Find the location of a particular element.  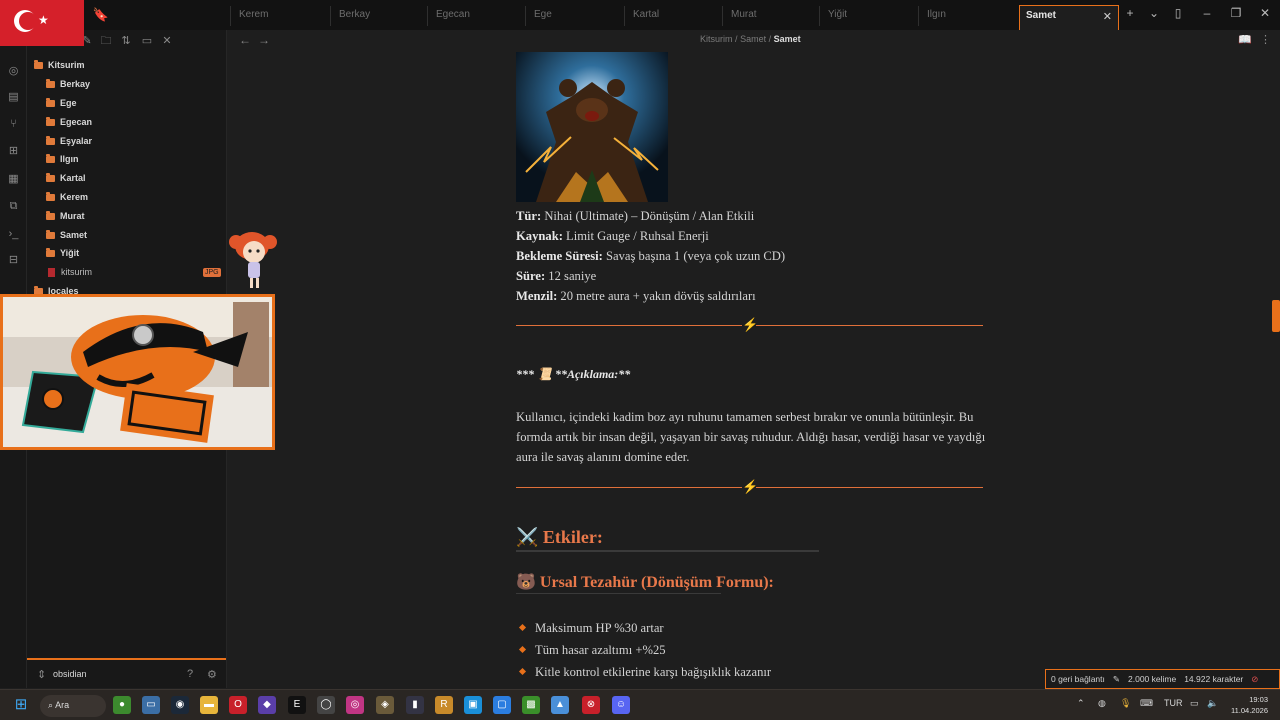

epic-games-icon: E is located at coordinates (297, 705).